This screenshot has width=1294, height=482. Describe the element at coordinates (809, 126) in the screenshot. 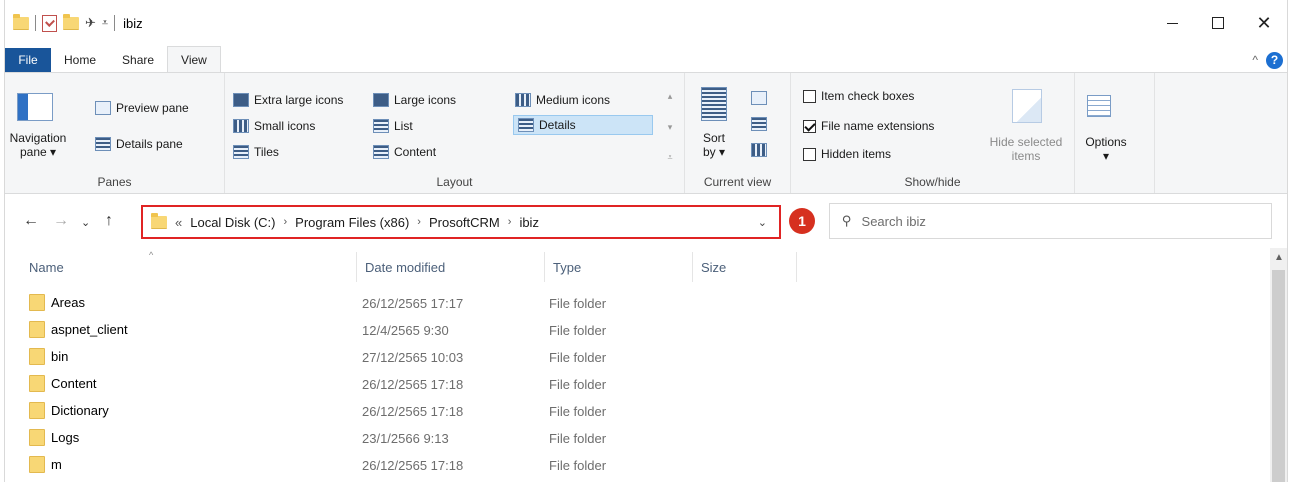

I see `file-name-extensions-checkbox` at that location.